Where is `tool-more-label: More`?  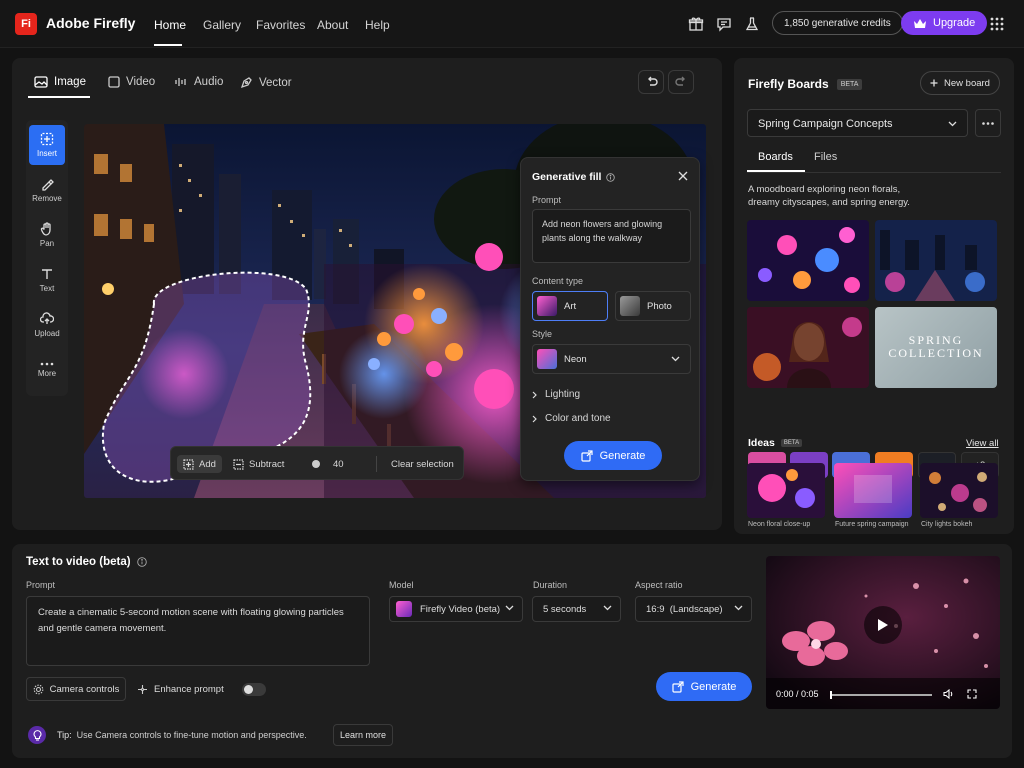
tool-more-label: More is located at coordinates (47, 373).